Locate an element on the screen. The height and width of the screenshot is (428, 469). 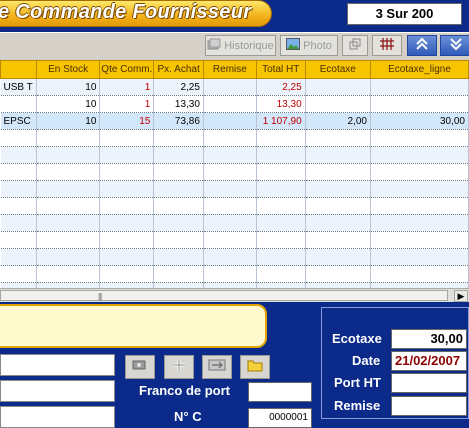
table-row: USB T 10 1 2,25 2,25 is located at coordinates (234, 87).